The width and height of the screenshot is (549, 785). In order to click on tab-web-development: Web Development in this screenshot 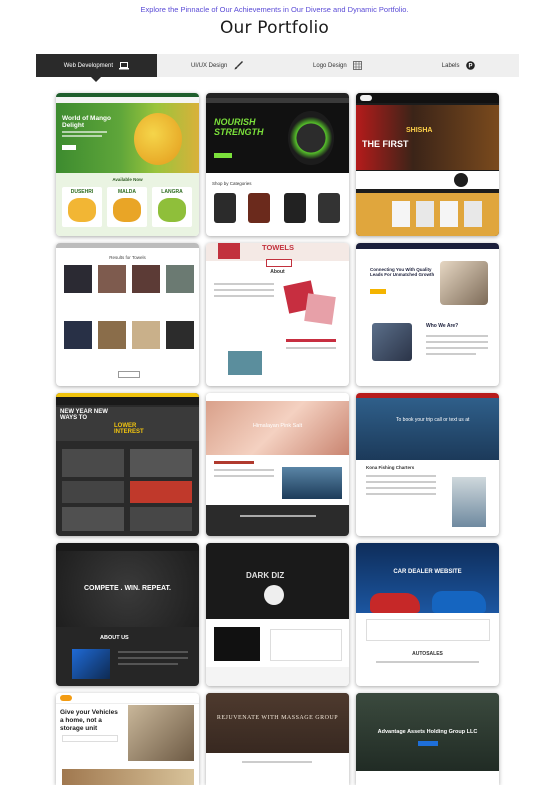, I will do `click(96, 68)`.